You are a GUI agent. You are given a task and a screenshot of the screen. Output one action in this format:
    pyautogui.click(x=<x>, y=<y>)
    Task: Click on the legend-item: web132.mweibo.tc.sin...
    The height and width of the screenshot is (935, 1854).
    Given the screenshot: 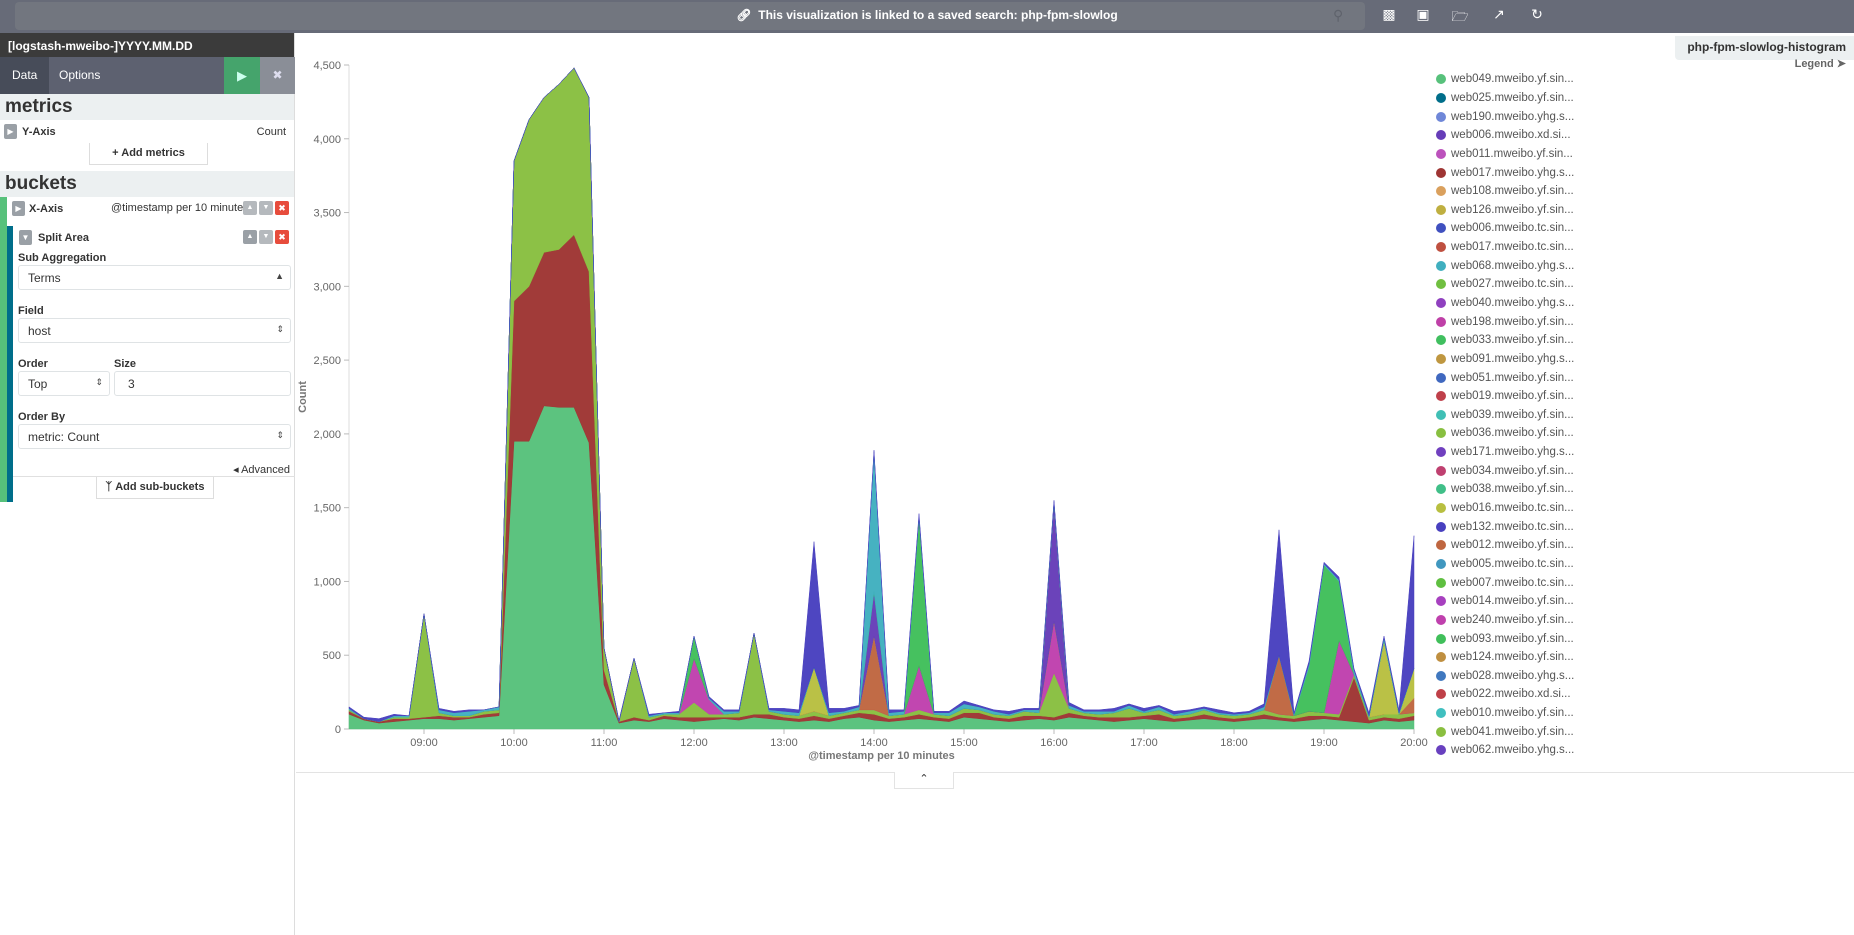 What is the action you would take?
    pyautogui.click(x=1645, y=526)
    